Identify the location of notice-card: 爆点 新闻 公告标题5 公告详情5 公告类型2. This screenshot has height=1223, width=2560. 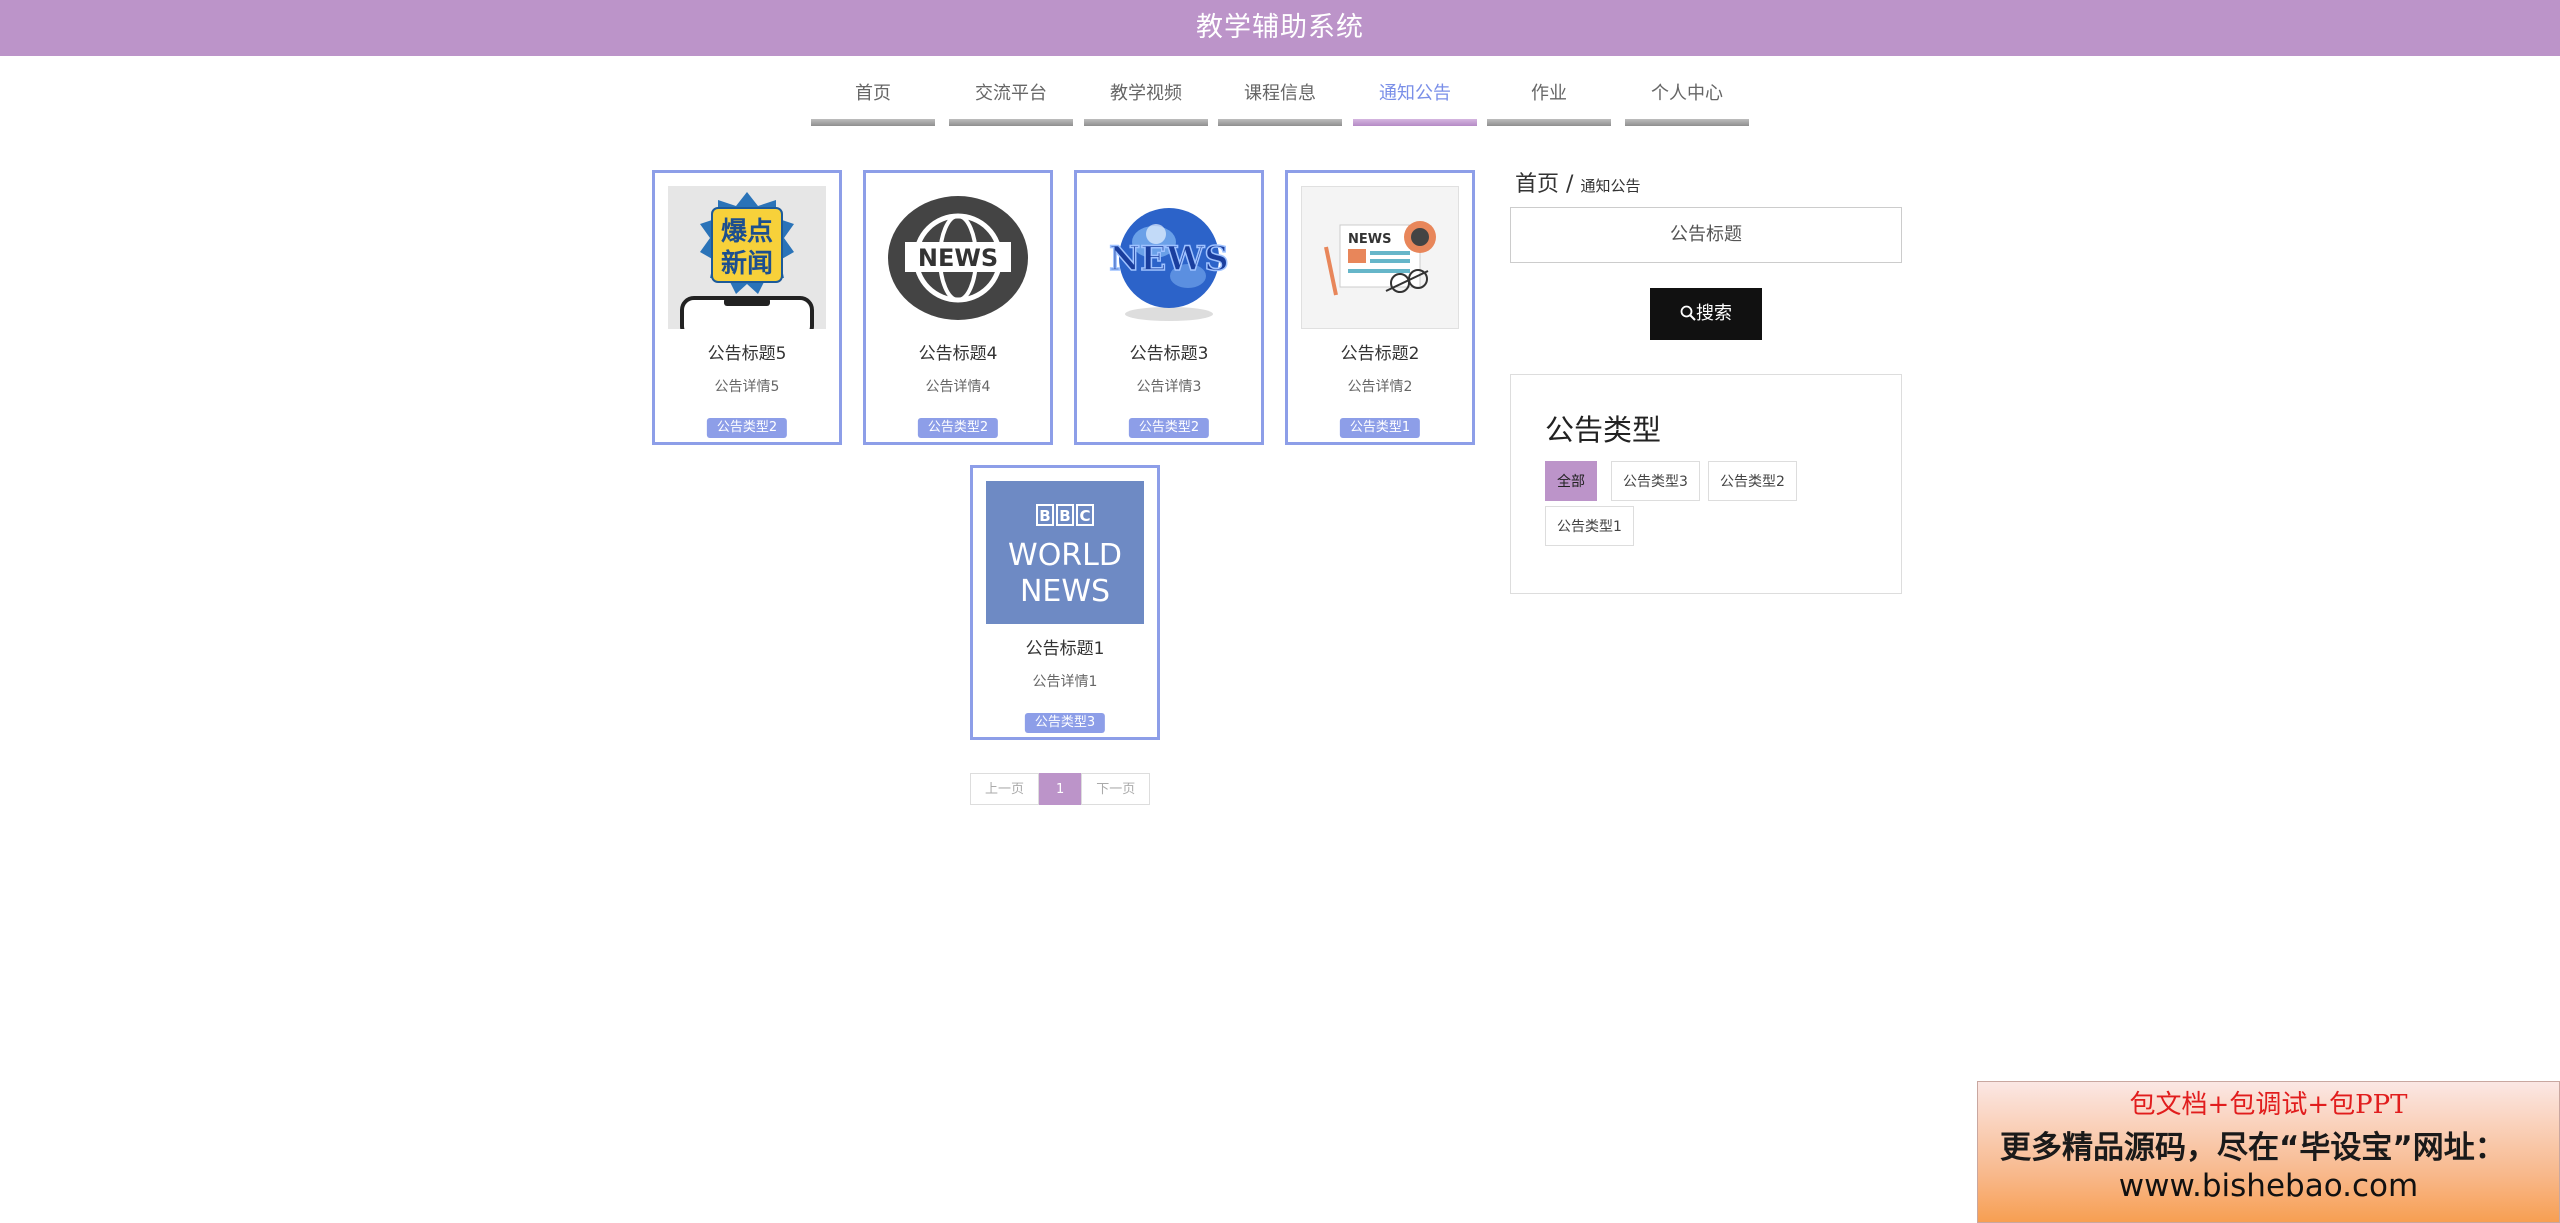
(747, 307).